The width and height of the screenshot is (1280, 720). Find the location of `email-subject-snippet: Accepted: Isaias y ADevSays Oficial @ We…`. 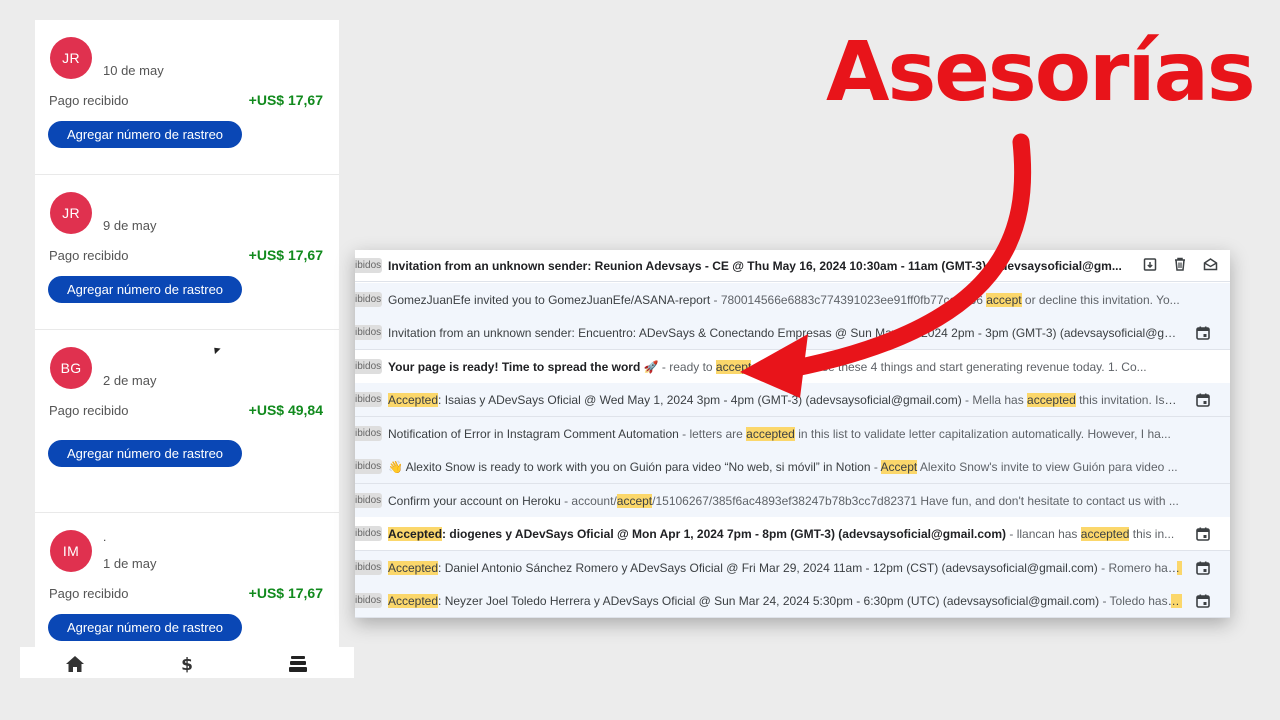

email-subject-snippet: Accepted: Isaias y ADevSays Oficial @ We… is located at coordinates (785, 399).